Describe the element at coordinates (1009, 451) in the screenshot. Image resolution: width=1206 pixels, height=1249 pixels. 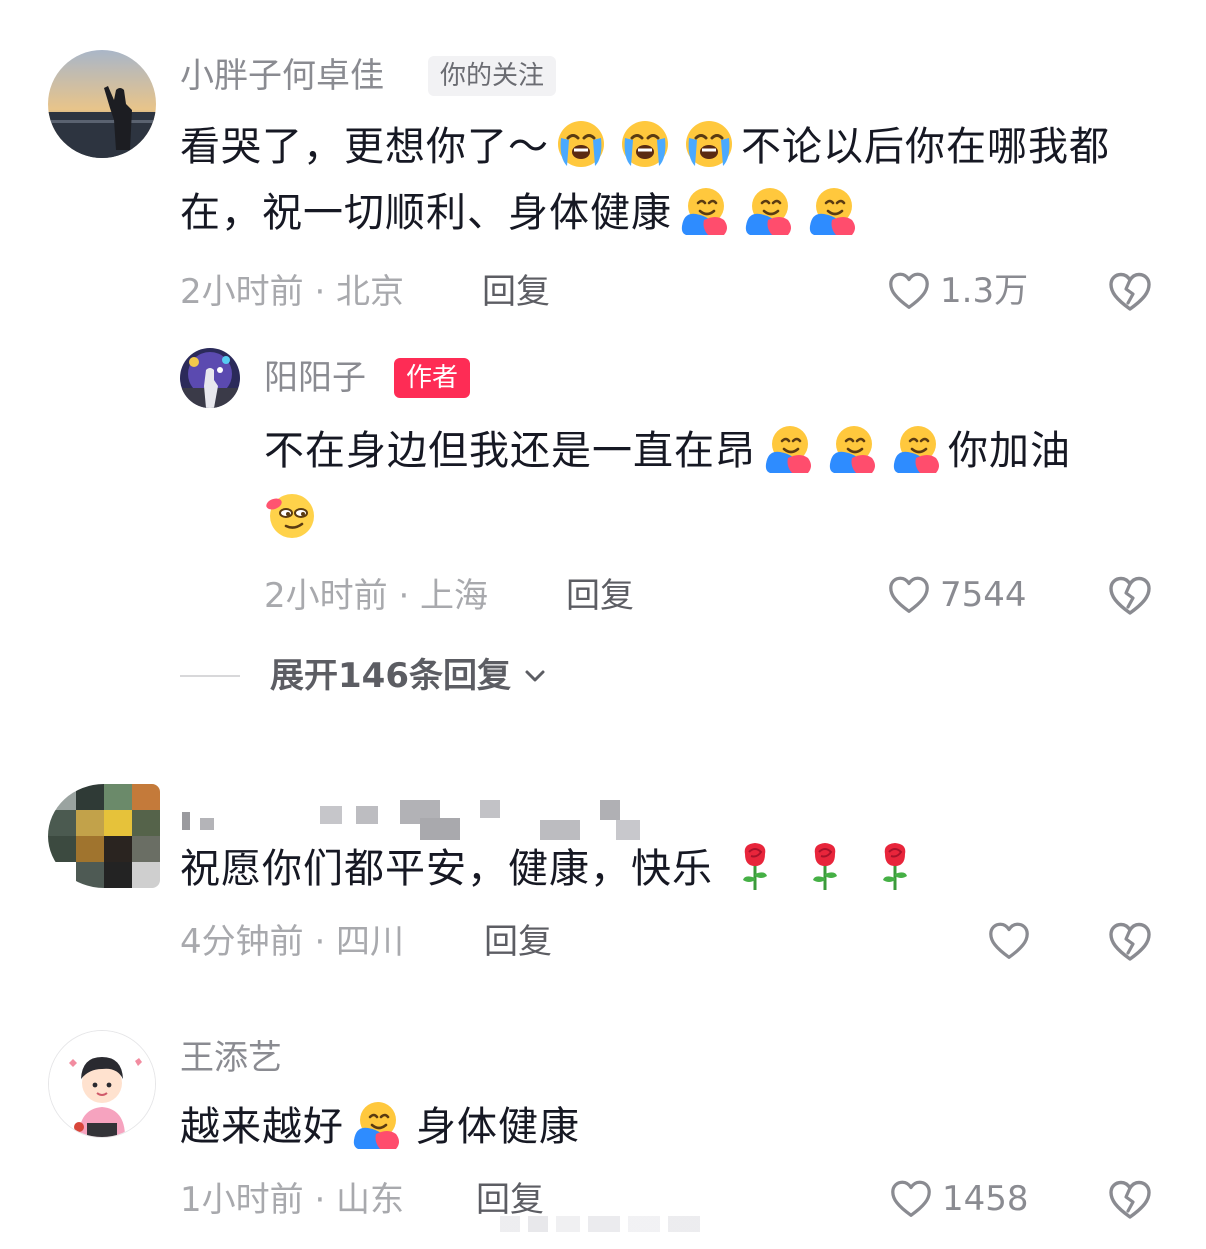
I see `reply-text-part: 你加油` at that location.